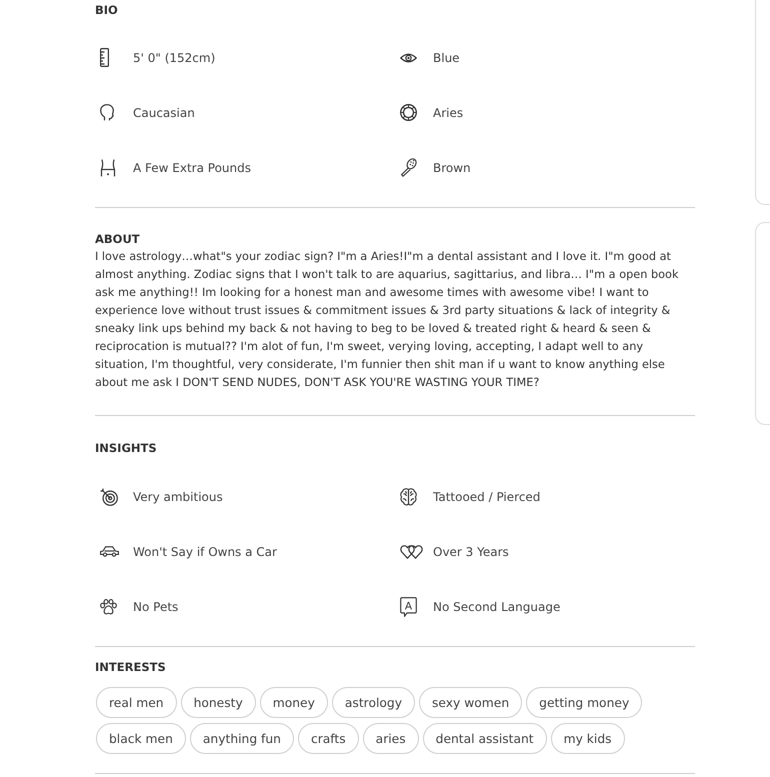 Image resolution: width=770 pixels, height=777 pixels. I want to click on bio-detail: Brown, so click(452, 167).